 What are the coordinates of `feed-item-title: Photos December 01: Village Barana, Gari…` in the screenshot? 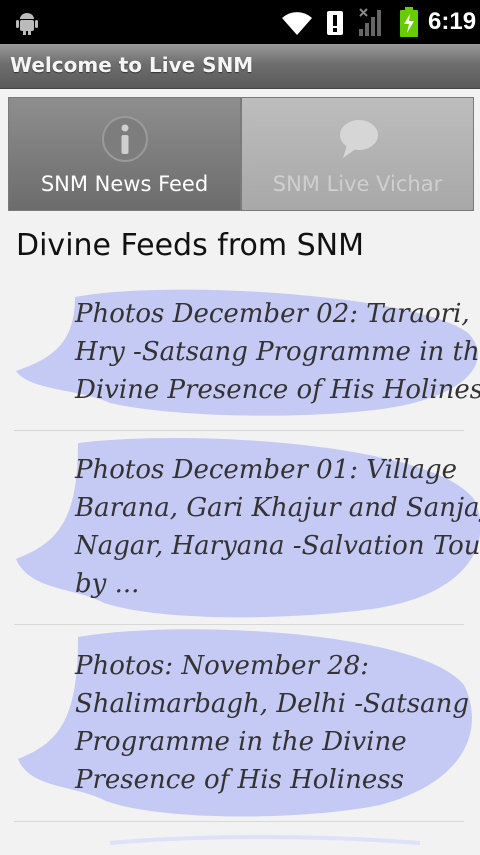 It's located at (277, 527).